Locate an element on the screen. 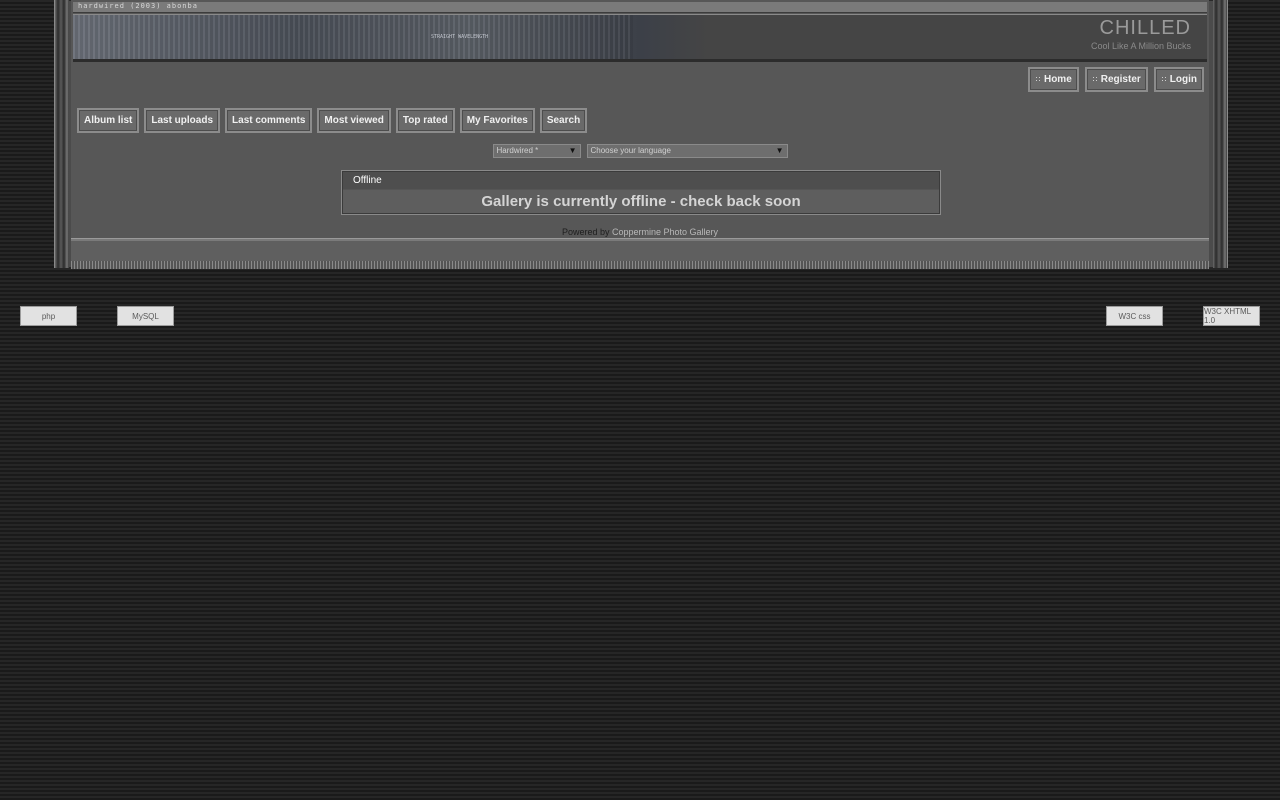 The height and width of the screenshot is (800, 1280). language-select: Choose your language ▼ is located at coordinates (687, 151).